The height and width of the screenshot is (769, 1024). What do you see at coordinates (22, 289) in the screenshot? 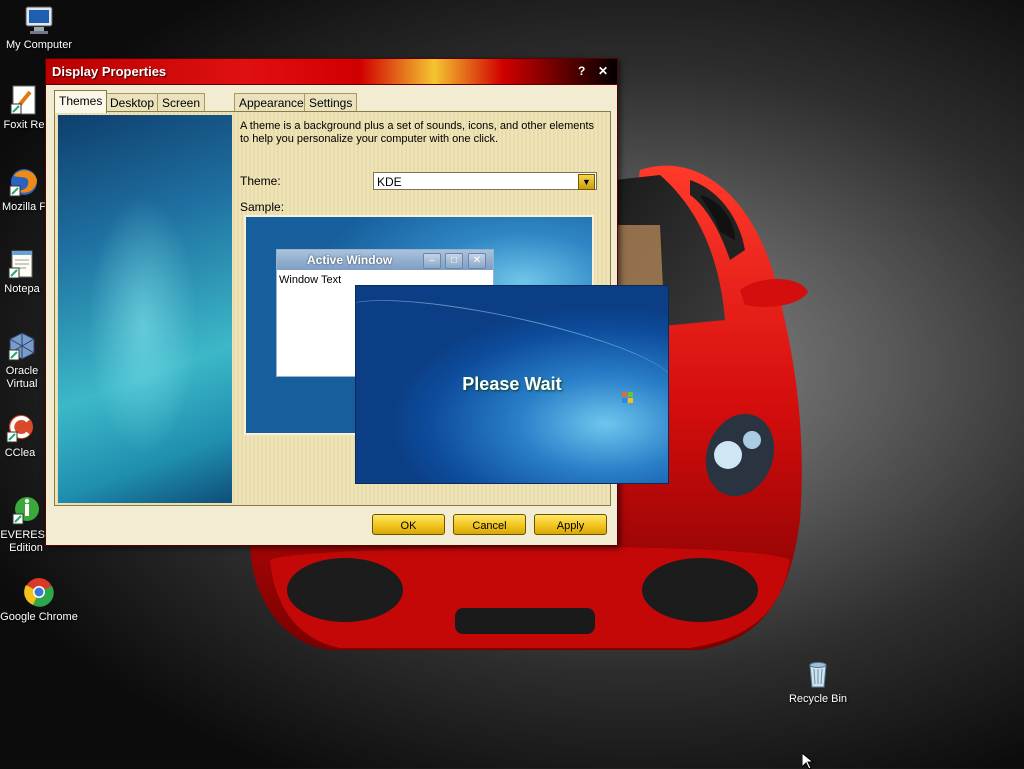
I see `desktop-icon-label: Notepa` at bounding box center [22, 289].